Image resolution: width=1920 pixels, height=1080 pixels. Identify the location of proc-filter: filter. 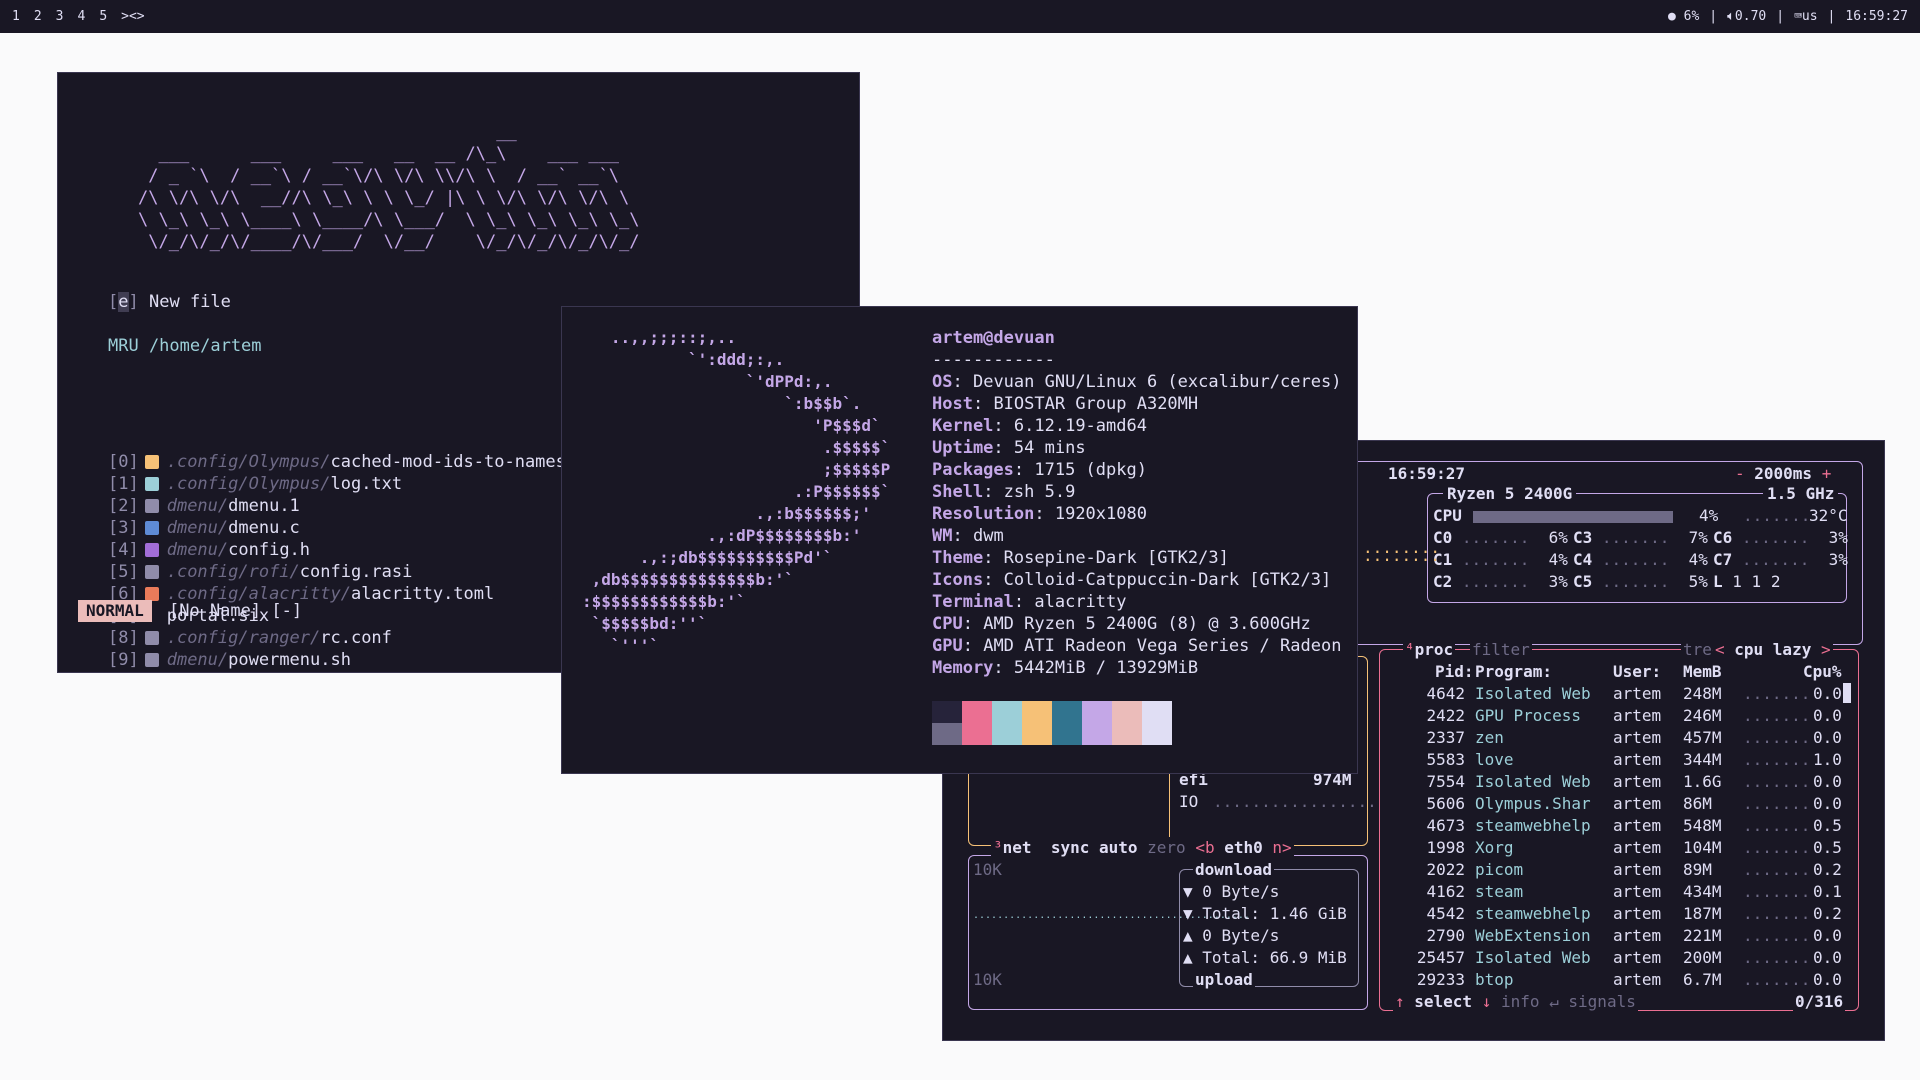
(1501, 650).